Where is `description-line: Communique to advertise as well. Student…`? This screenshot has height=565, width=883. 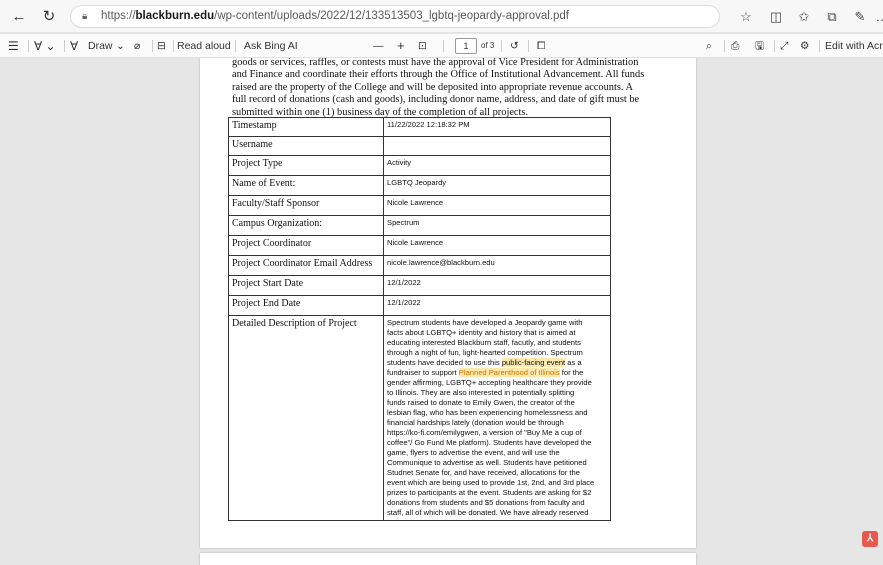 description-line: Communique to advertise as well. Student… is located at coordinates (487, 462).